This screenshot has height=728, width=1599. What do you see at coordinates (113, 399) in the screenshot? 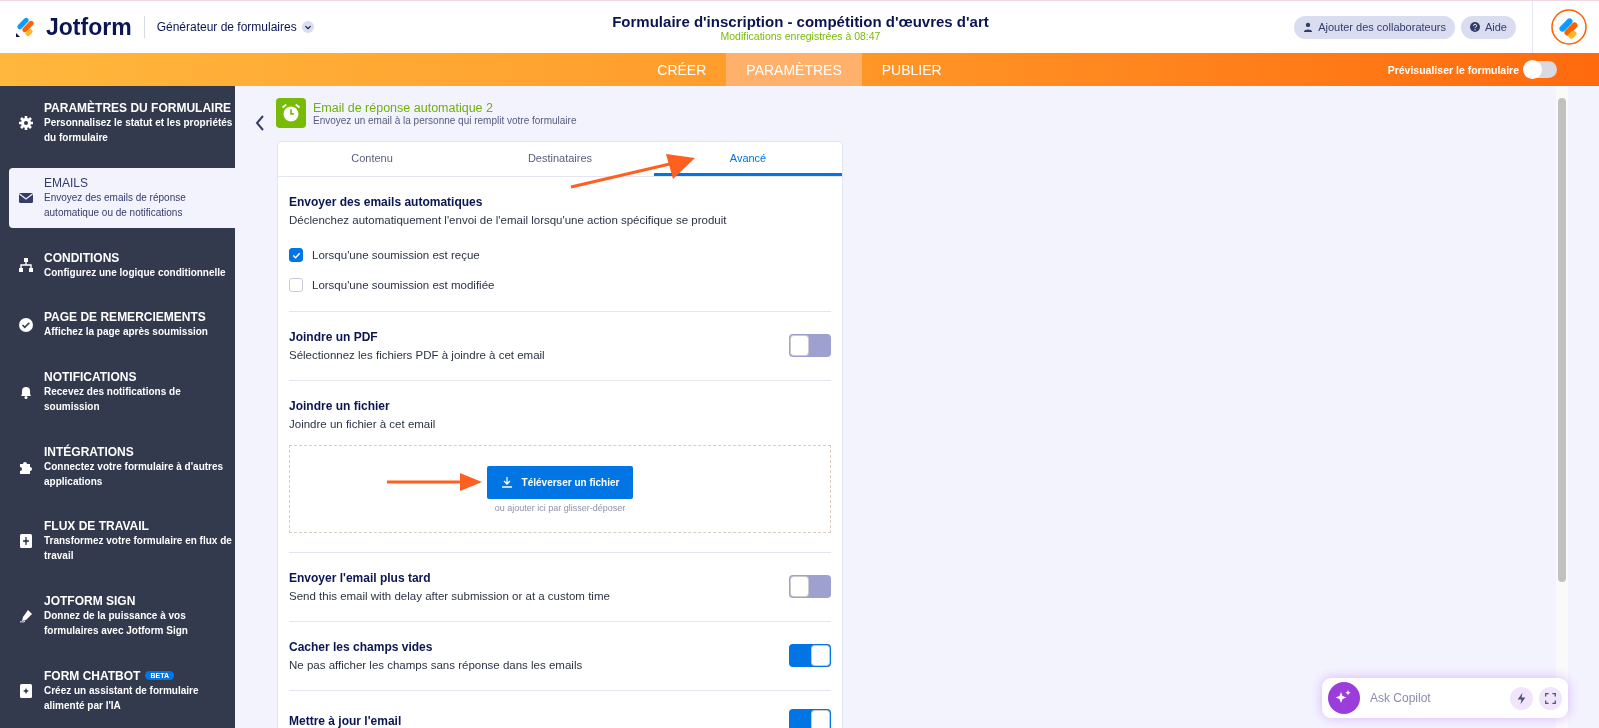
I see `sidebar-item-description: Recevez des notifications de soumission` at bounding box center [113, 399].